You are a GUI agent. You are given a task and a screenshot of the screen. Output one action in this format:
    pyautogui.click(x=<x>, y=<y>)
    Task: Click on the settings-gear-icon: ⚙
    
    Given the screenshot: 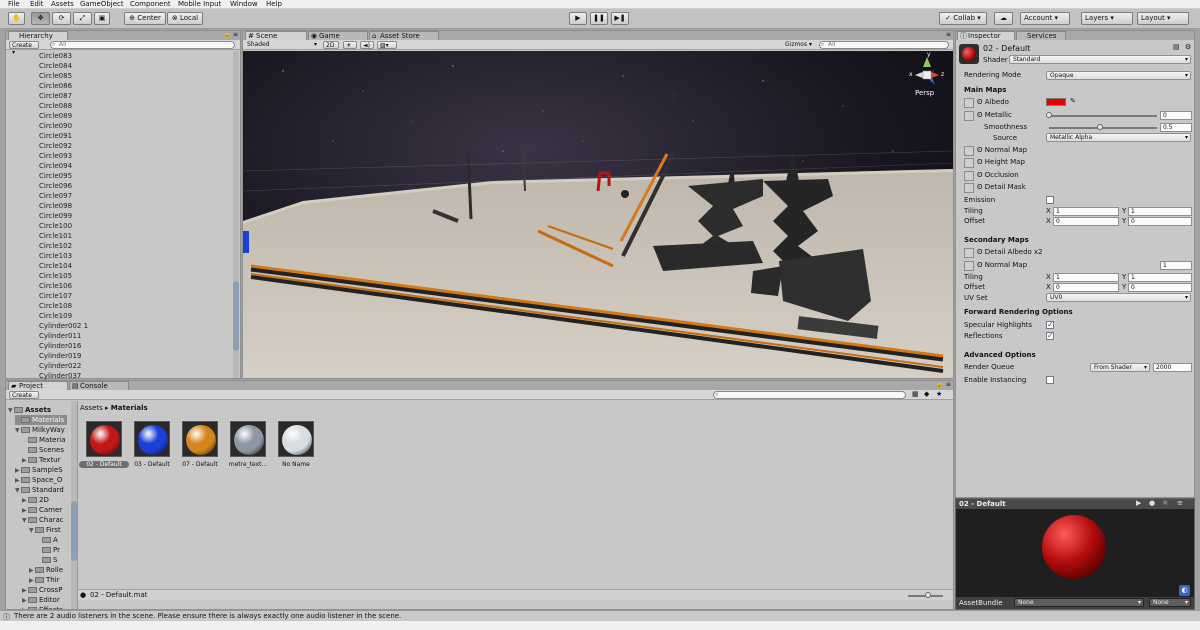 What is the action you would take?
    pyautogui.click(x=1188, y=47)
    